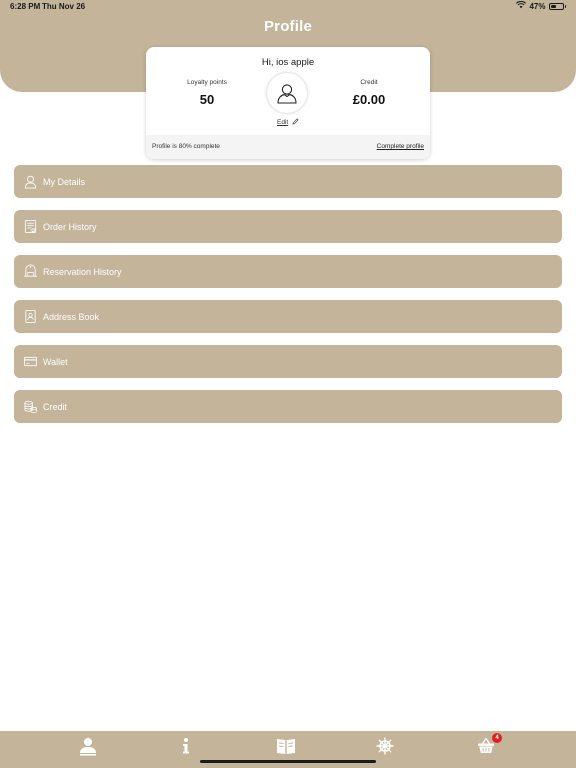 The height and width of the screenshot is (768, 576). Describe the element at coordinates (288, 406) in the screenshot. I see `menu-item-credit: Credit` at that location.